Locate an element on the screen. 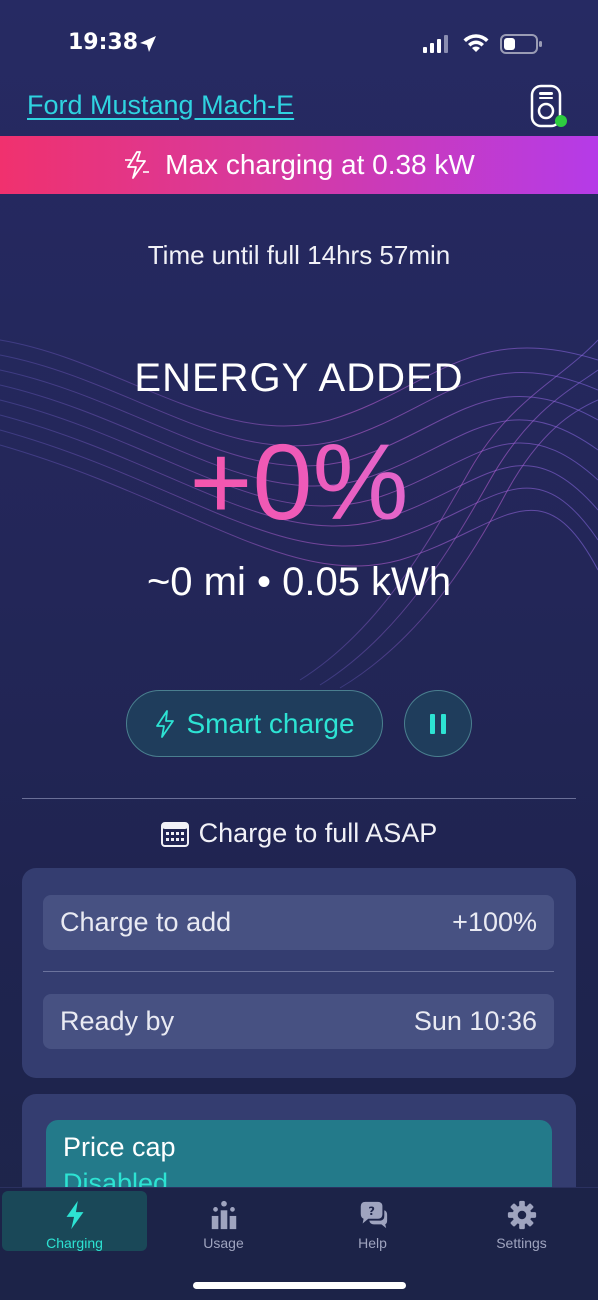 The height and width of the screenshot is (1300, 598). energy-added-percent: +0% is located at coordinates (299, 482).